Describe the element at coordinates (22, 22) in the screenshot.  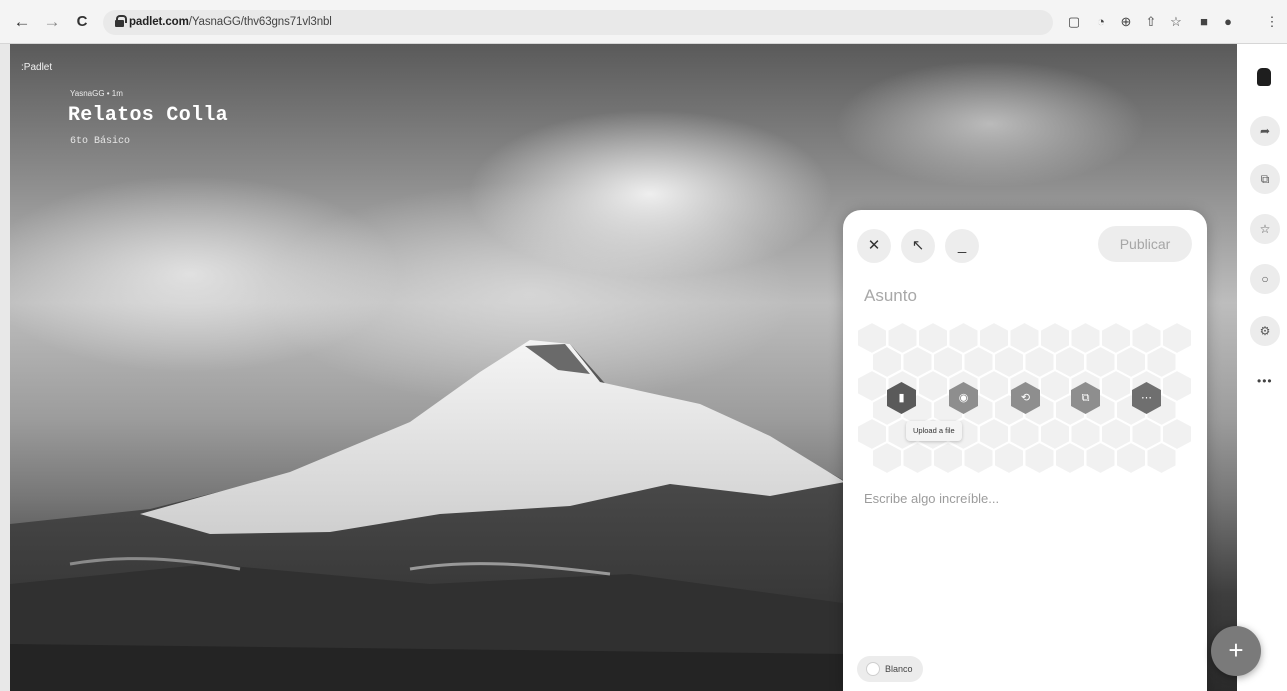
I see `back-icon: ←` at that location.